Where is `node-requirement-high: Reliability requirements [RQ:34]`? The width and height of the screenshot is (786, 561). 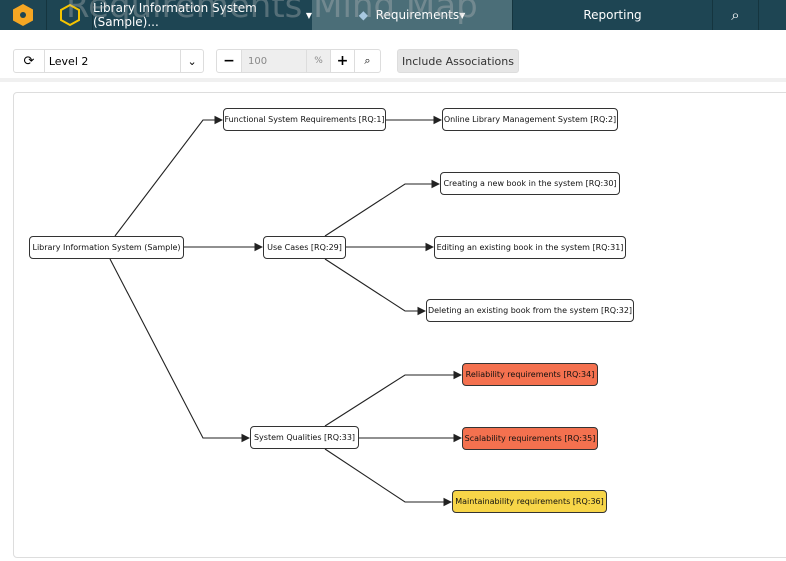 node-requirement-high: Reliability requirements [RQ:34] is located at coordinates (530, 374).